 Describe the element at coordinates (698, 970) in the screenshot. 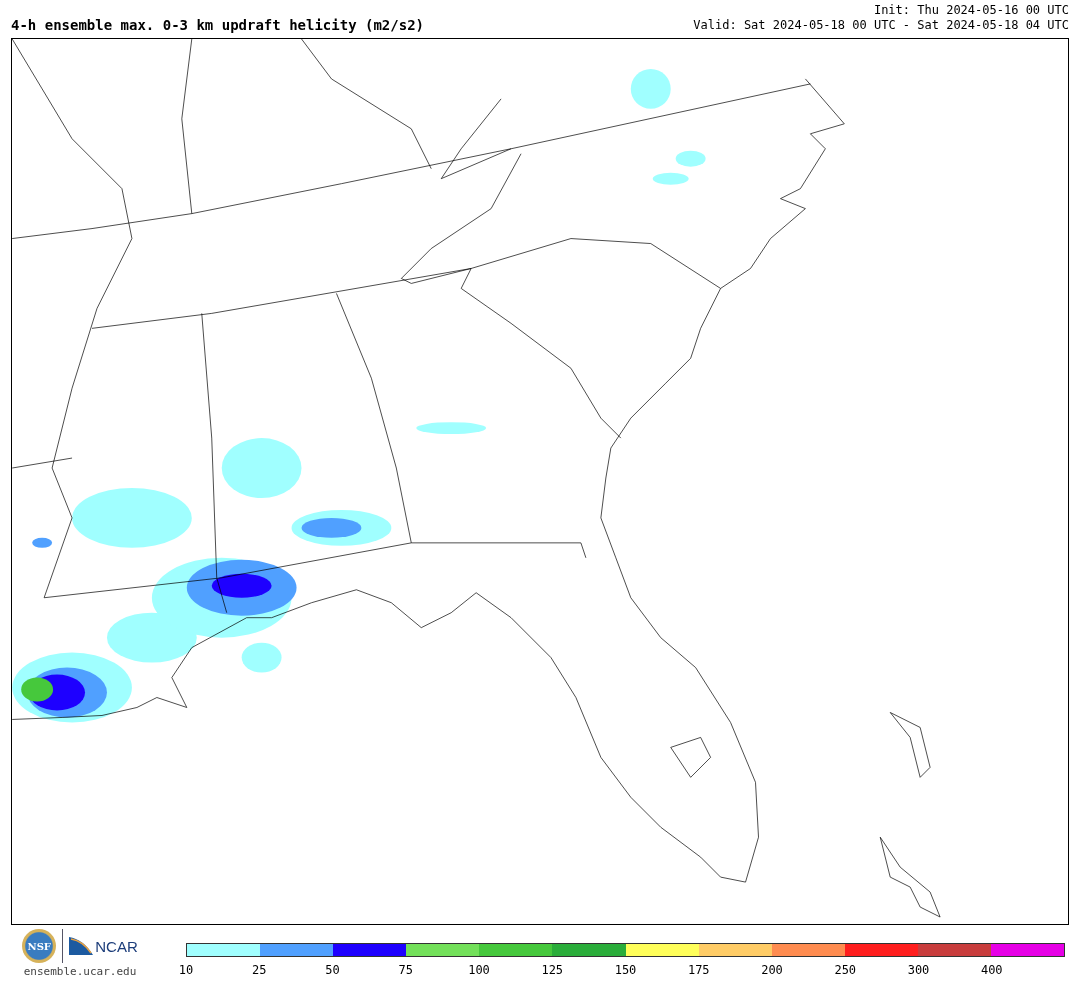

I see `tick-label: 175` at that location.